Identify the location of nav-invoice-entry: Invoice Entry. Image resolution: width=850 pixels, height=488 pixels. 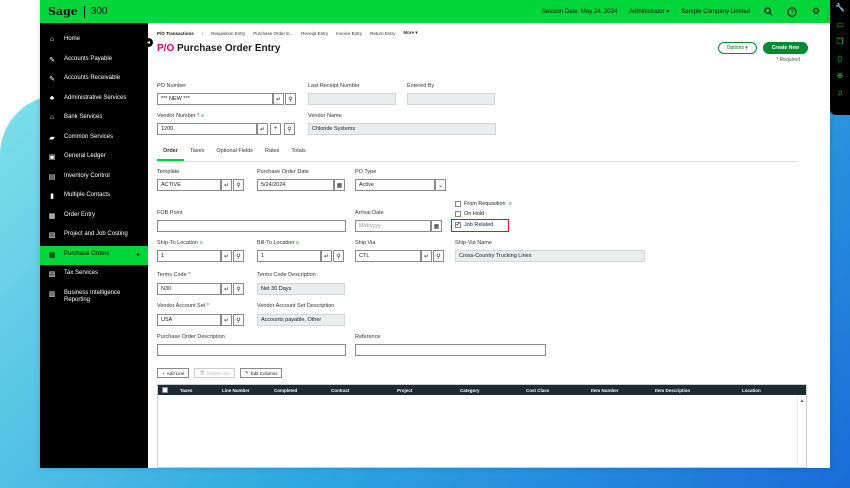
(349, 33).